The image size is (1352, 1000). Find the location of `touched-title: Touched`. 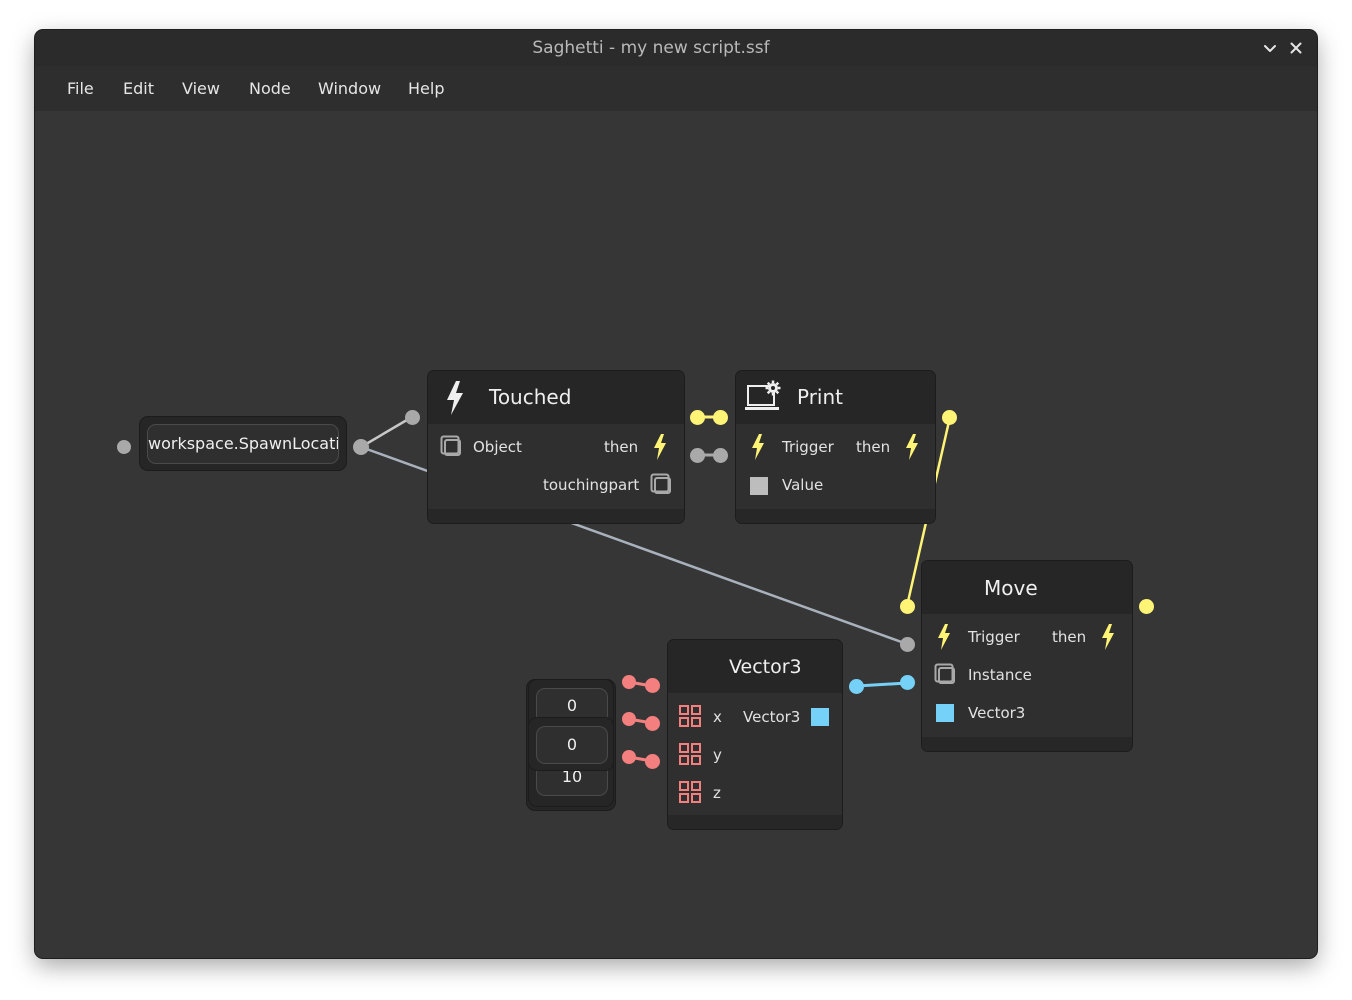

touched-title: Touched is located at coordinates (530, 397).